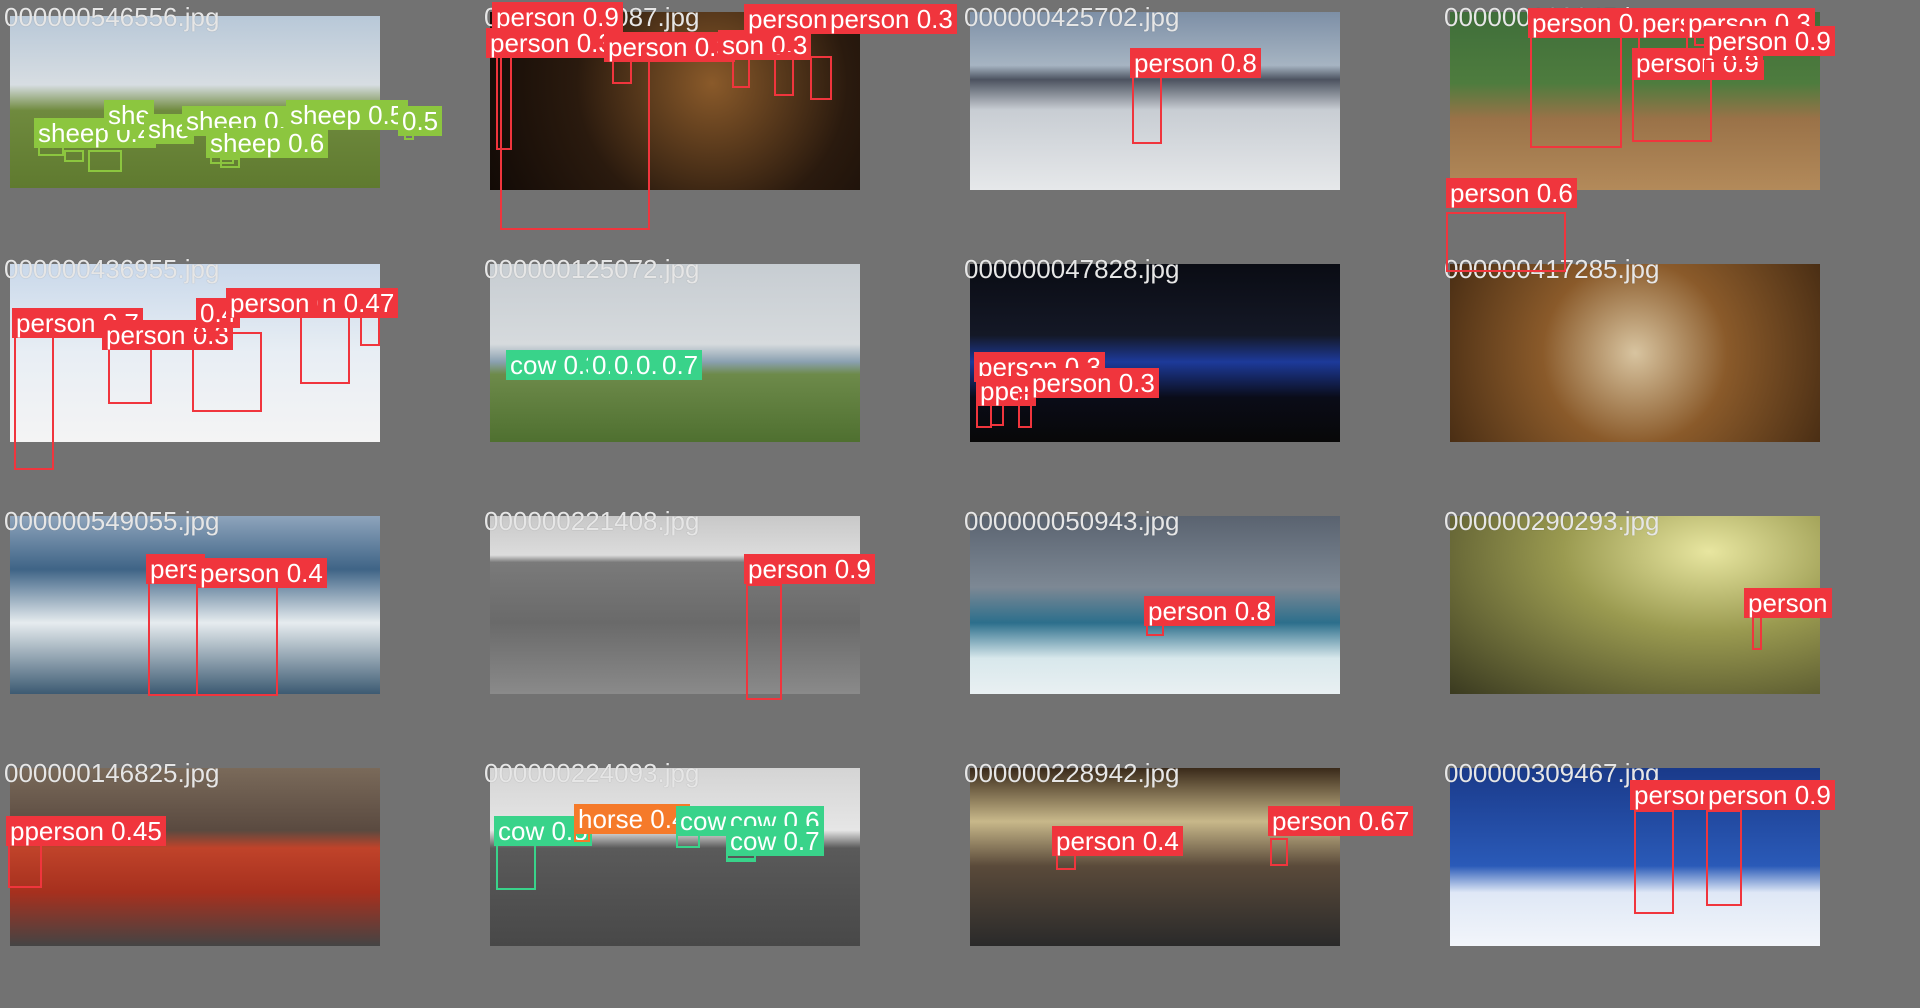  I want to click on detections-layer: cow 0.30.40.50.70.7, so click(720, 378).